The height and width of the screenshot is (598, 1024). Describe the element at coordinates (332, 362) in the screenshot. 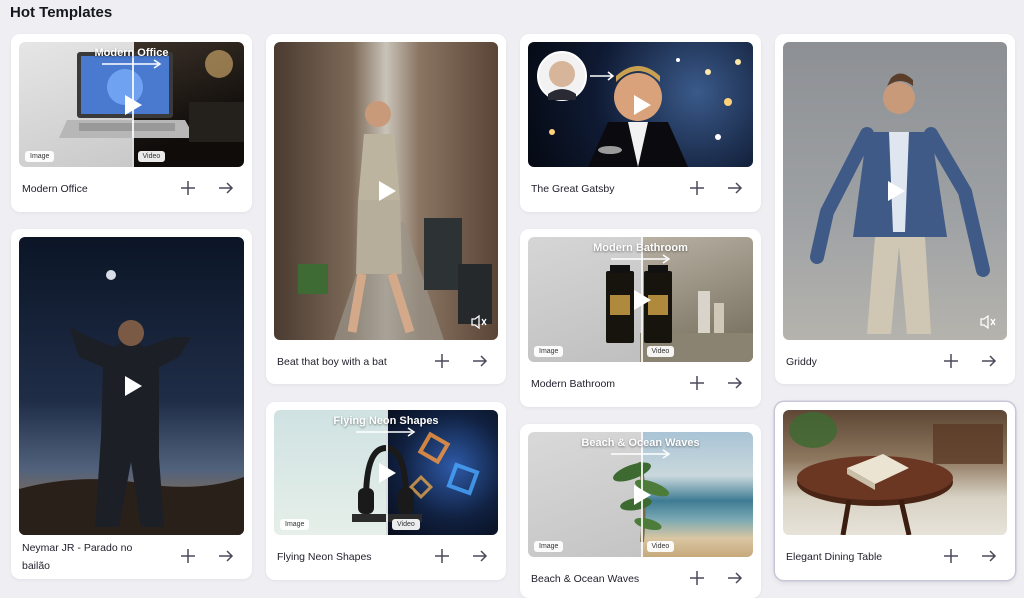

I see `template-name: Beat that boy with a bat` at that location.